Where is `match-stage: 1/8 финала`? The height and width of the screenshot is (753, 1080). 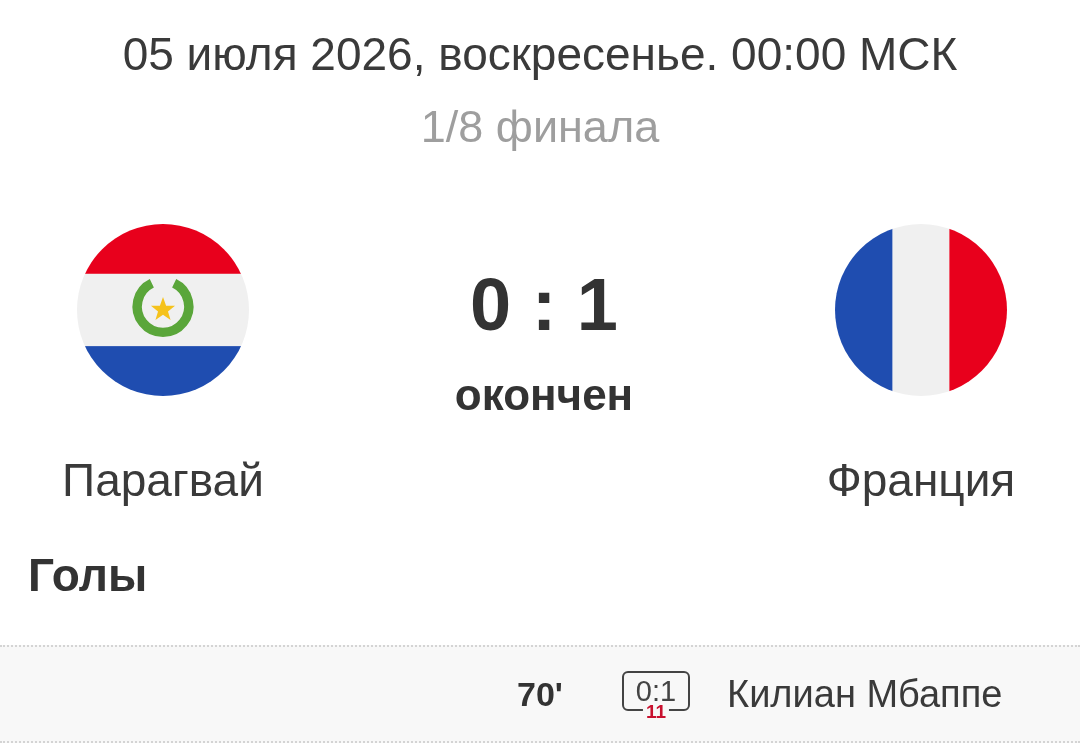 match-stage: 1/8 финала is located at coordinates (540, 127).